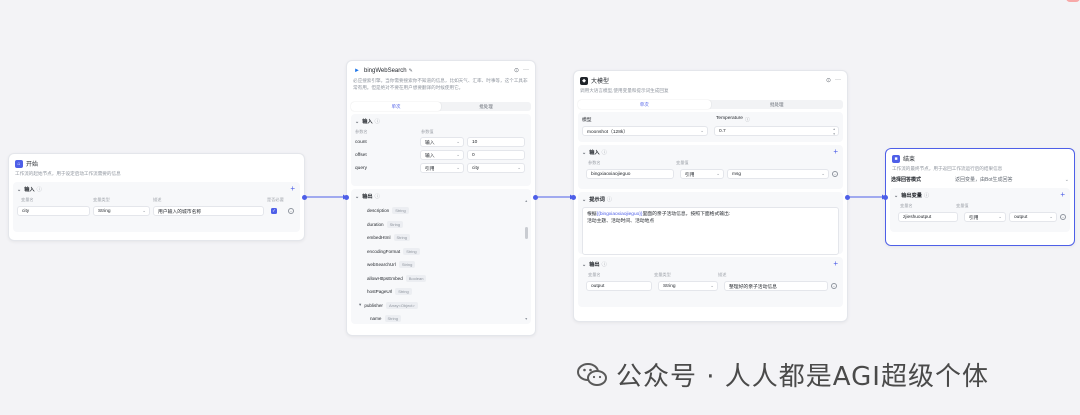  Describe the element at coordinates (496, 142) in the screenshot. I see `param-value-input: 10` at that location.